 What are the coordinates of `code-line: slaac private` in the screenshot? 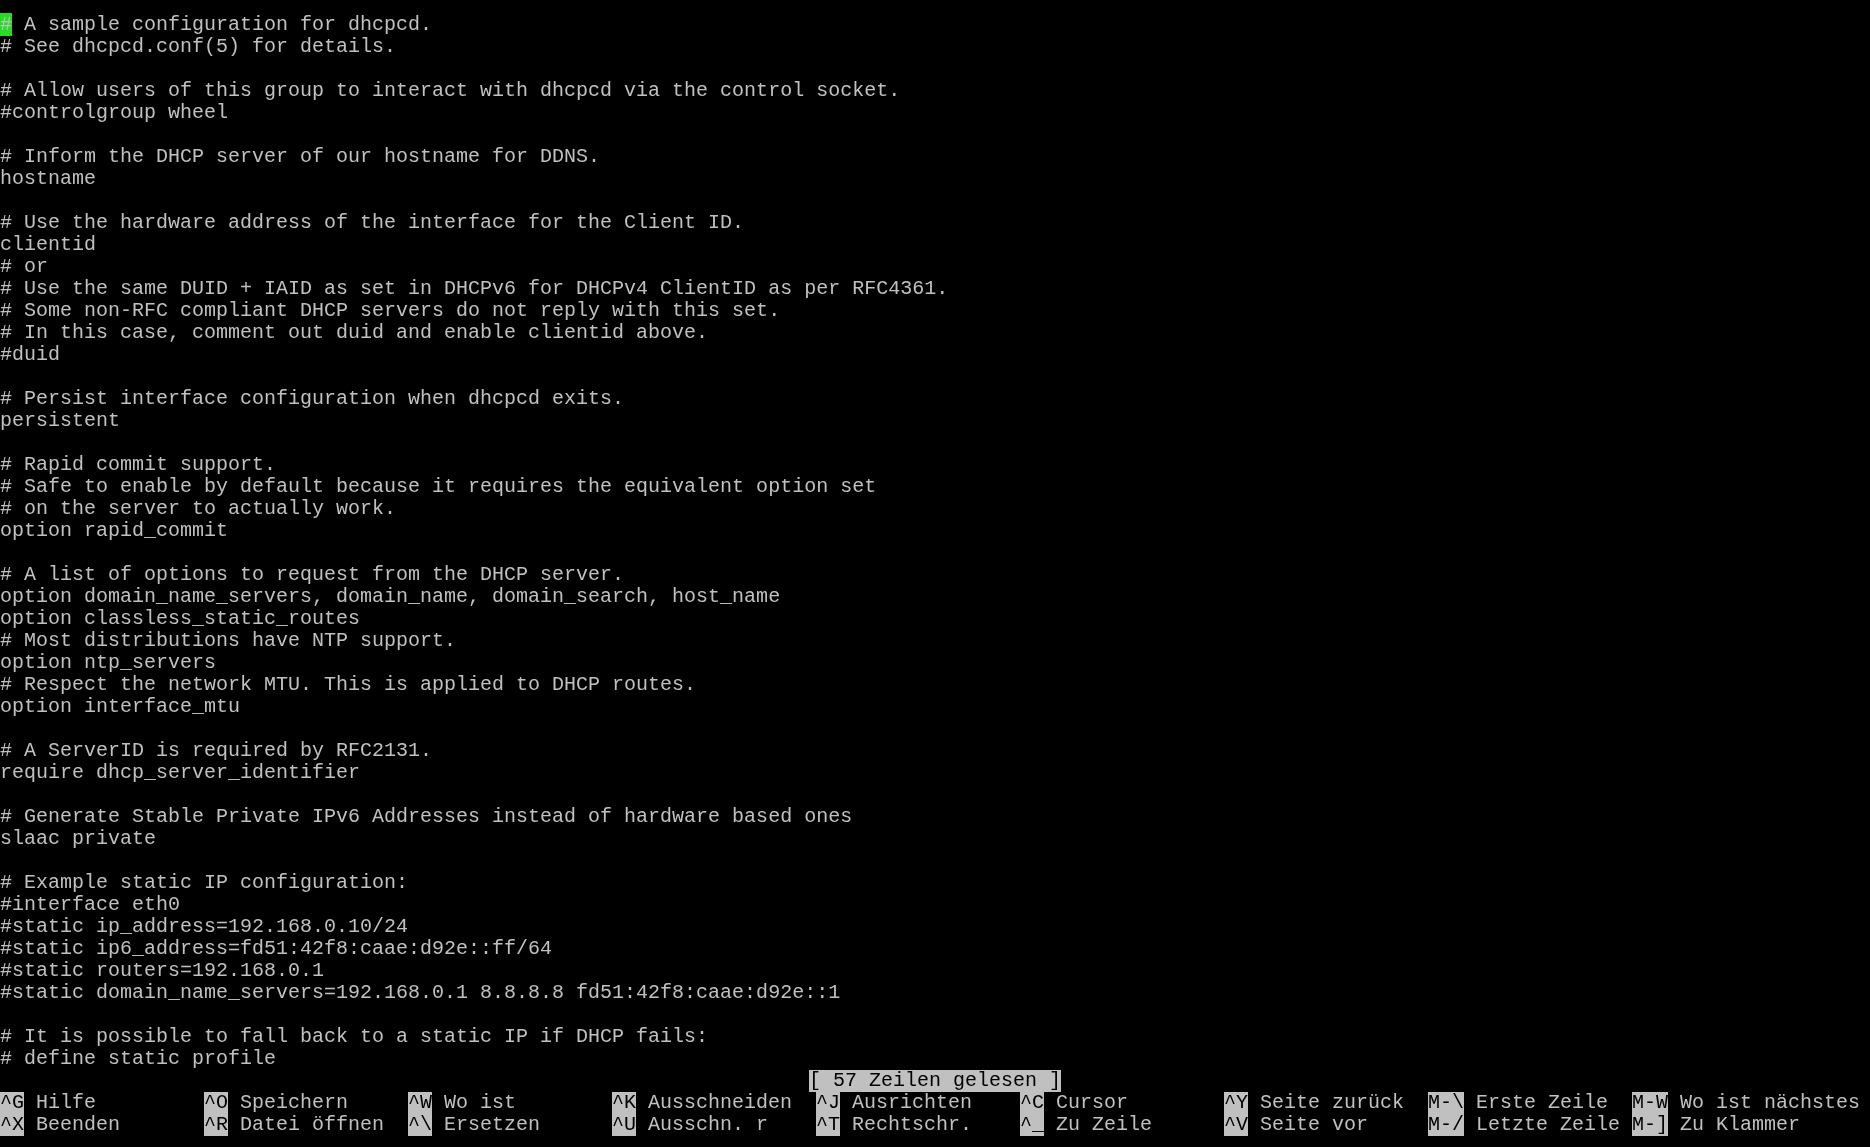 It's located at (78, 838).